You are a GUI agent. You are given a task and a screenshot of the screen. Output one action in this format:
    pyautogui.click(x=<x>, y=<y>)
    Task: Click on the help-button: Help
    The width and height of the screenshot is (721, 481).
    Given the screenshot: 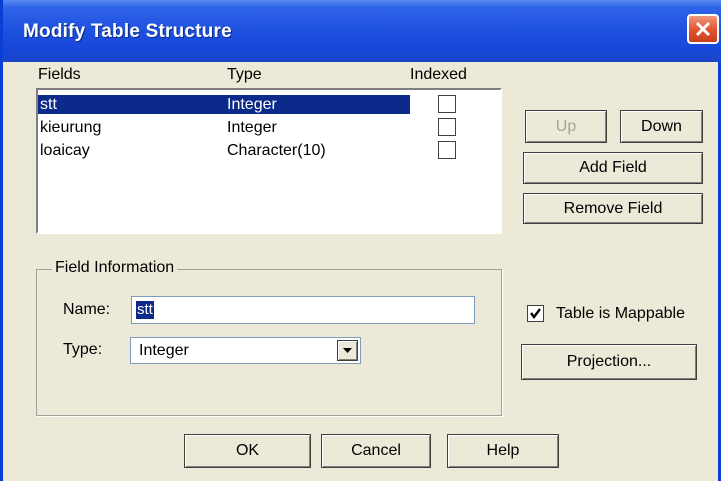 What is the action you would take?
    pyautogui.click(x=503, y=451)
    